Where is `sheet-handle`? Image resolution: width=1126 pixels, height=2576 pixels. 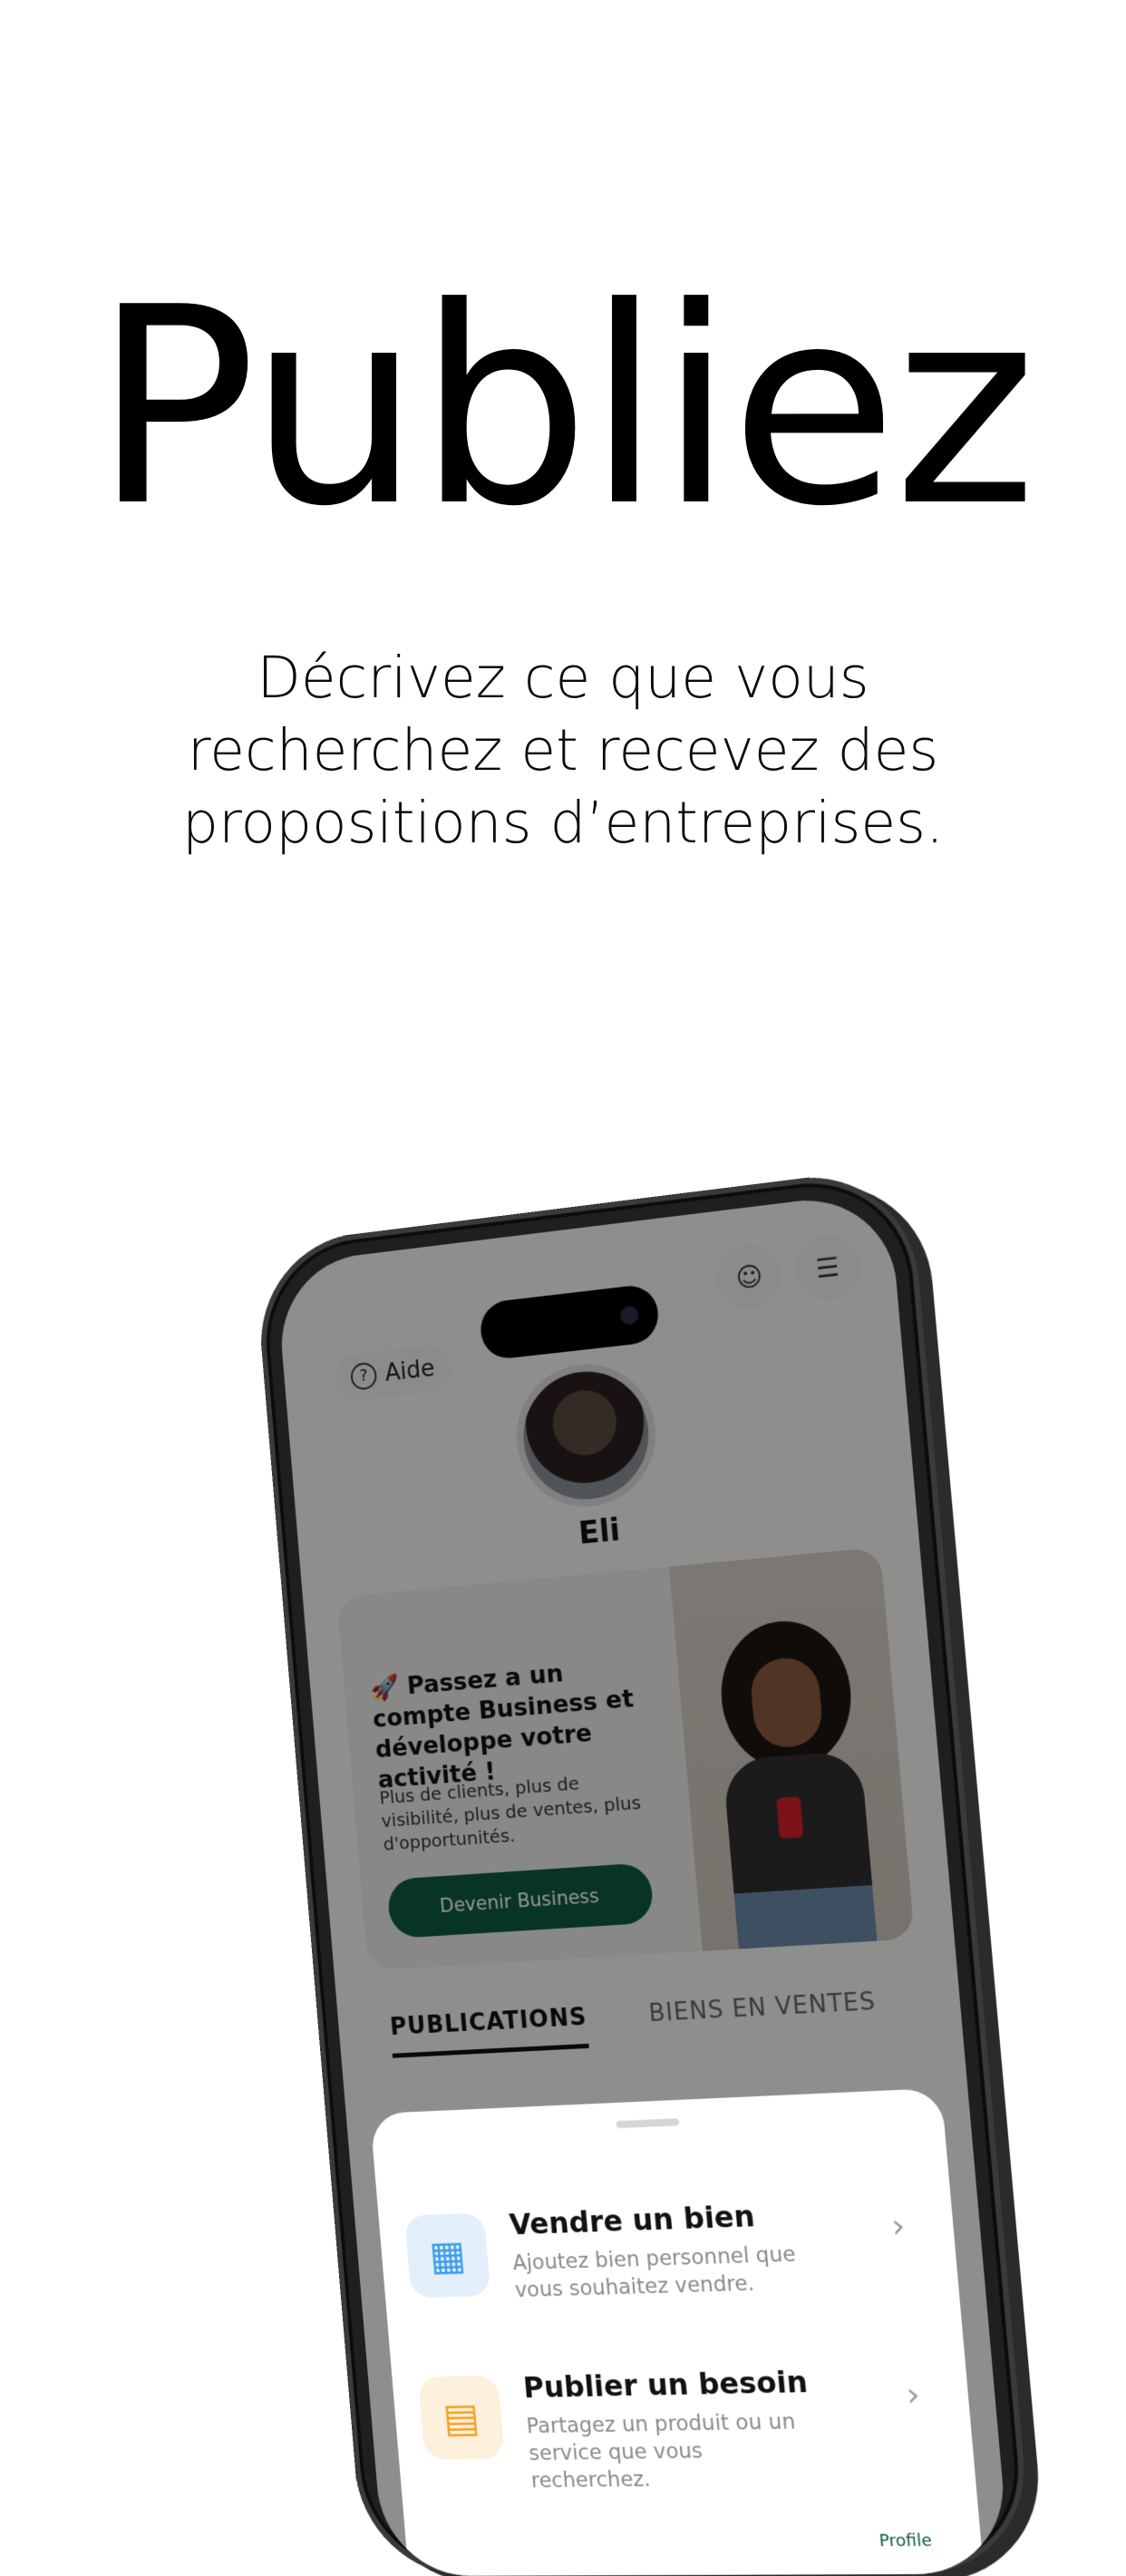 sheet-handle is located at coordinates (648, 2123).